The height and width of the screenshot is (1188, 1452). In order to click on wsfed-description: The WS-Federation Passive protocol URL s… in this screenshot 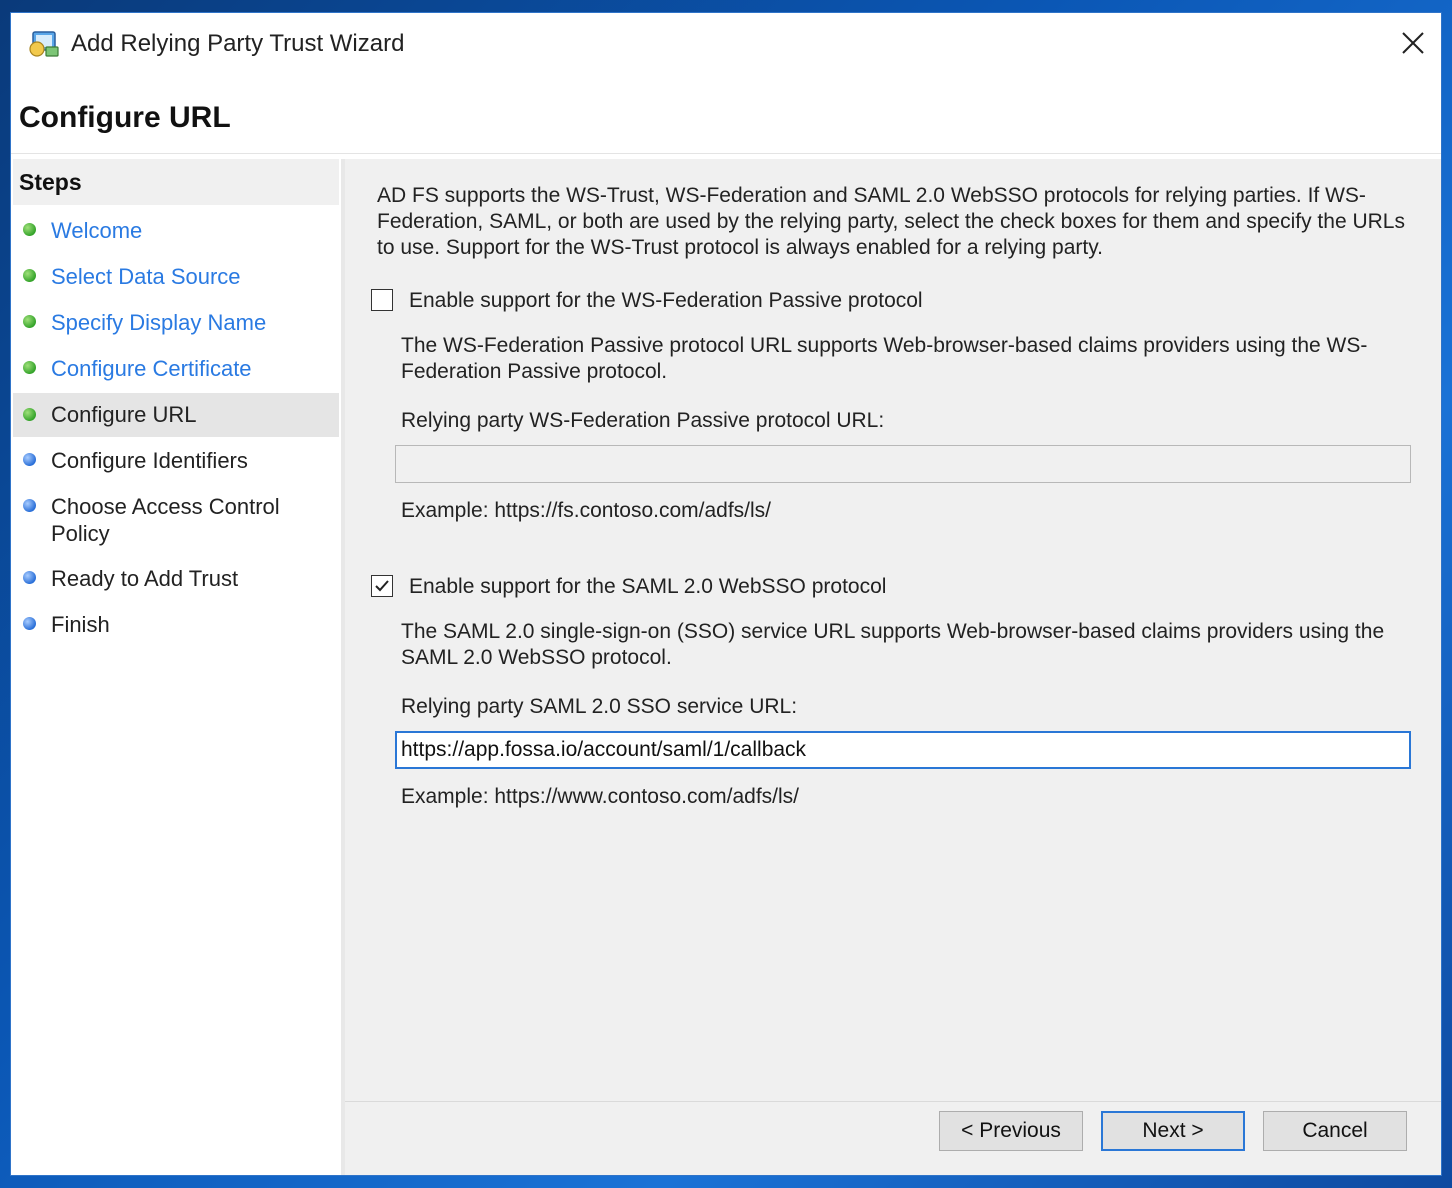, I will do `click(884, 358)`.